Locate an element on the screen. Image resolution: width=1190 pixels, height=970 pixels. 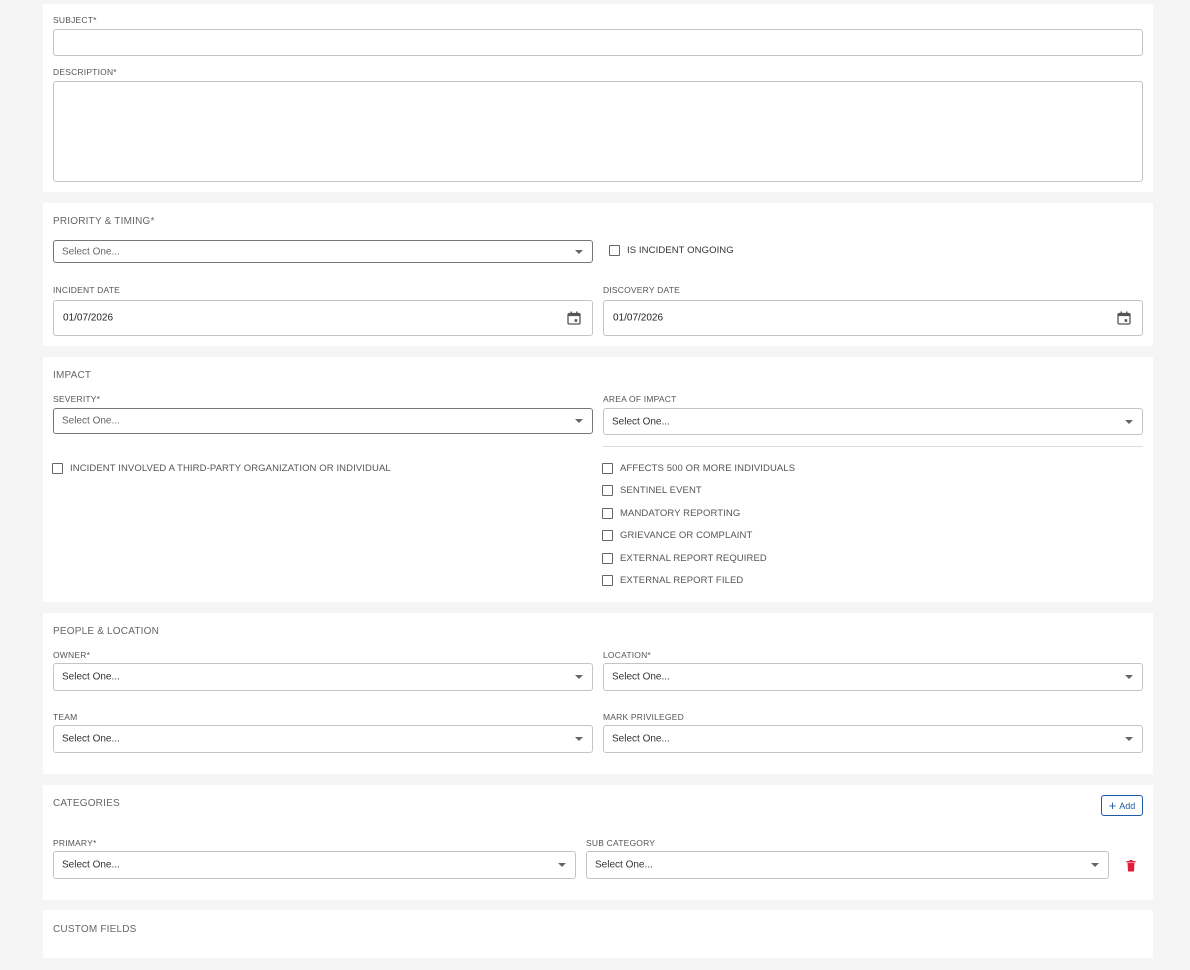
flag-checkbox-row: GRIEVANCE OR COMPLAINT is located at coordinates (677, 535).